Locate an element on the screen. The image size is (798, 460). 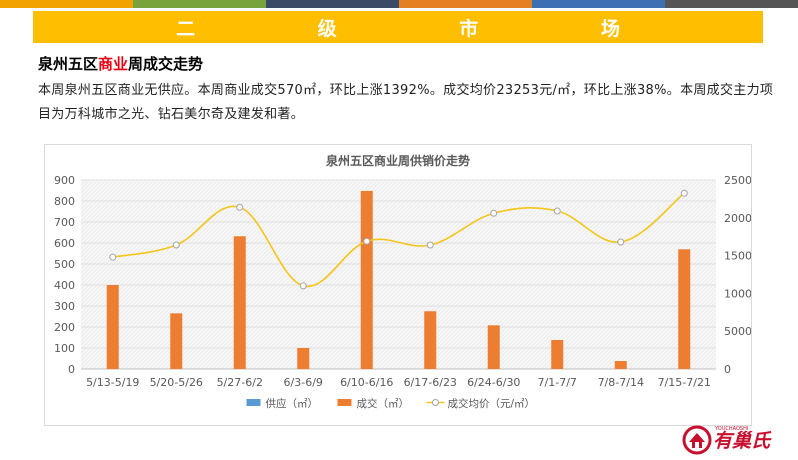
y-left-tick-label: 500 is located at coordinates (64, 264).